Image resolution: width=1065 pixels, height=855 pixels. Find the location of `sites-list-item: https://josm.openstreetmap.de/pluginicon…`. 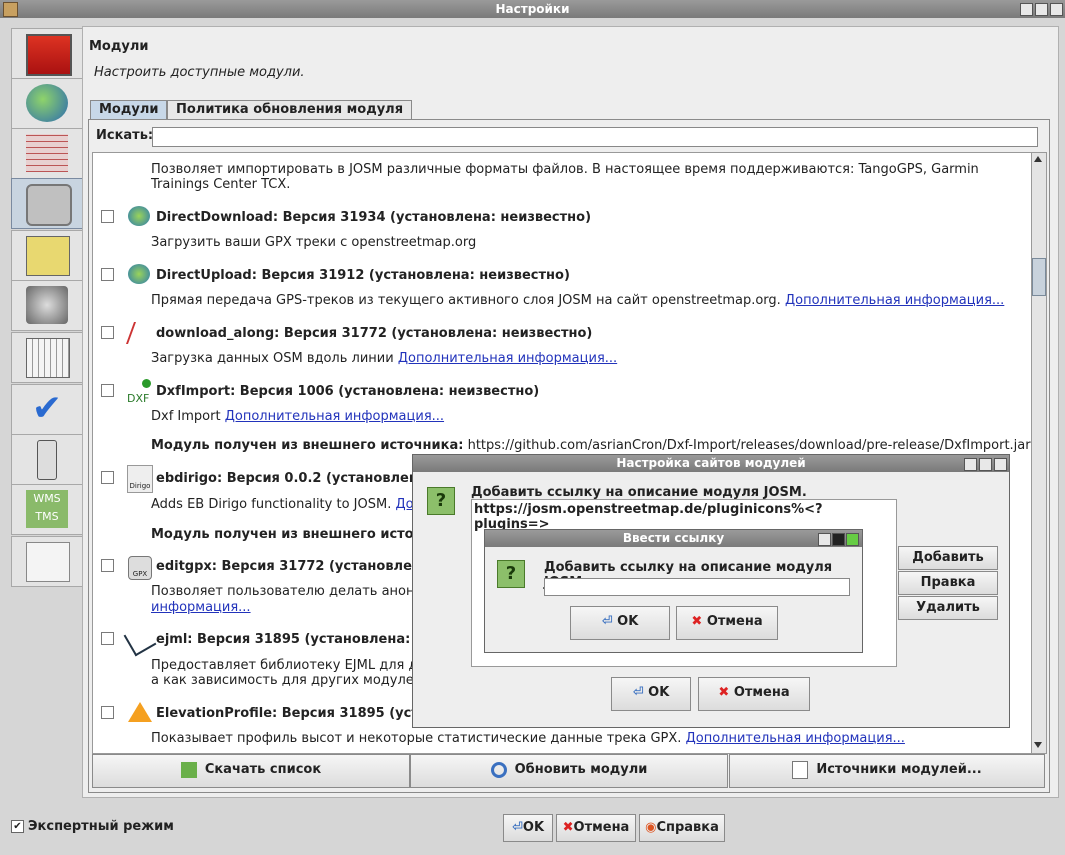

sites-list-item: https://josm.openstreetmap.de/pluginicon… is located at coordinates (684, 516).